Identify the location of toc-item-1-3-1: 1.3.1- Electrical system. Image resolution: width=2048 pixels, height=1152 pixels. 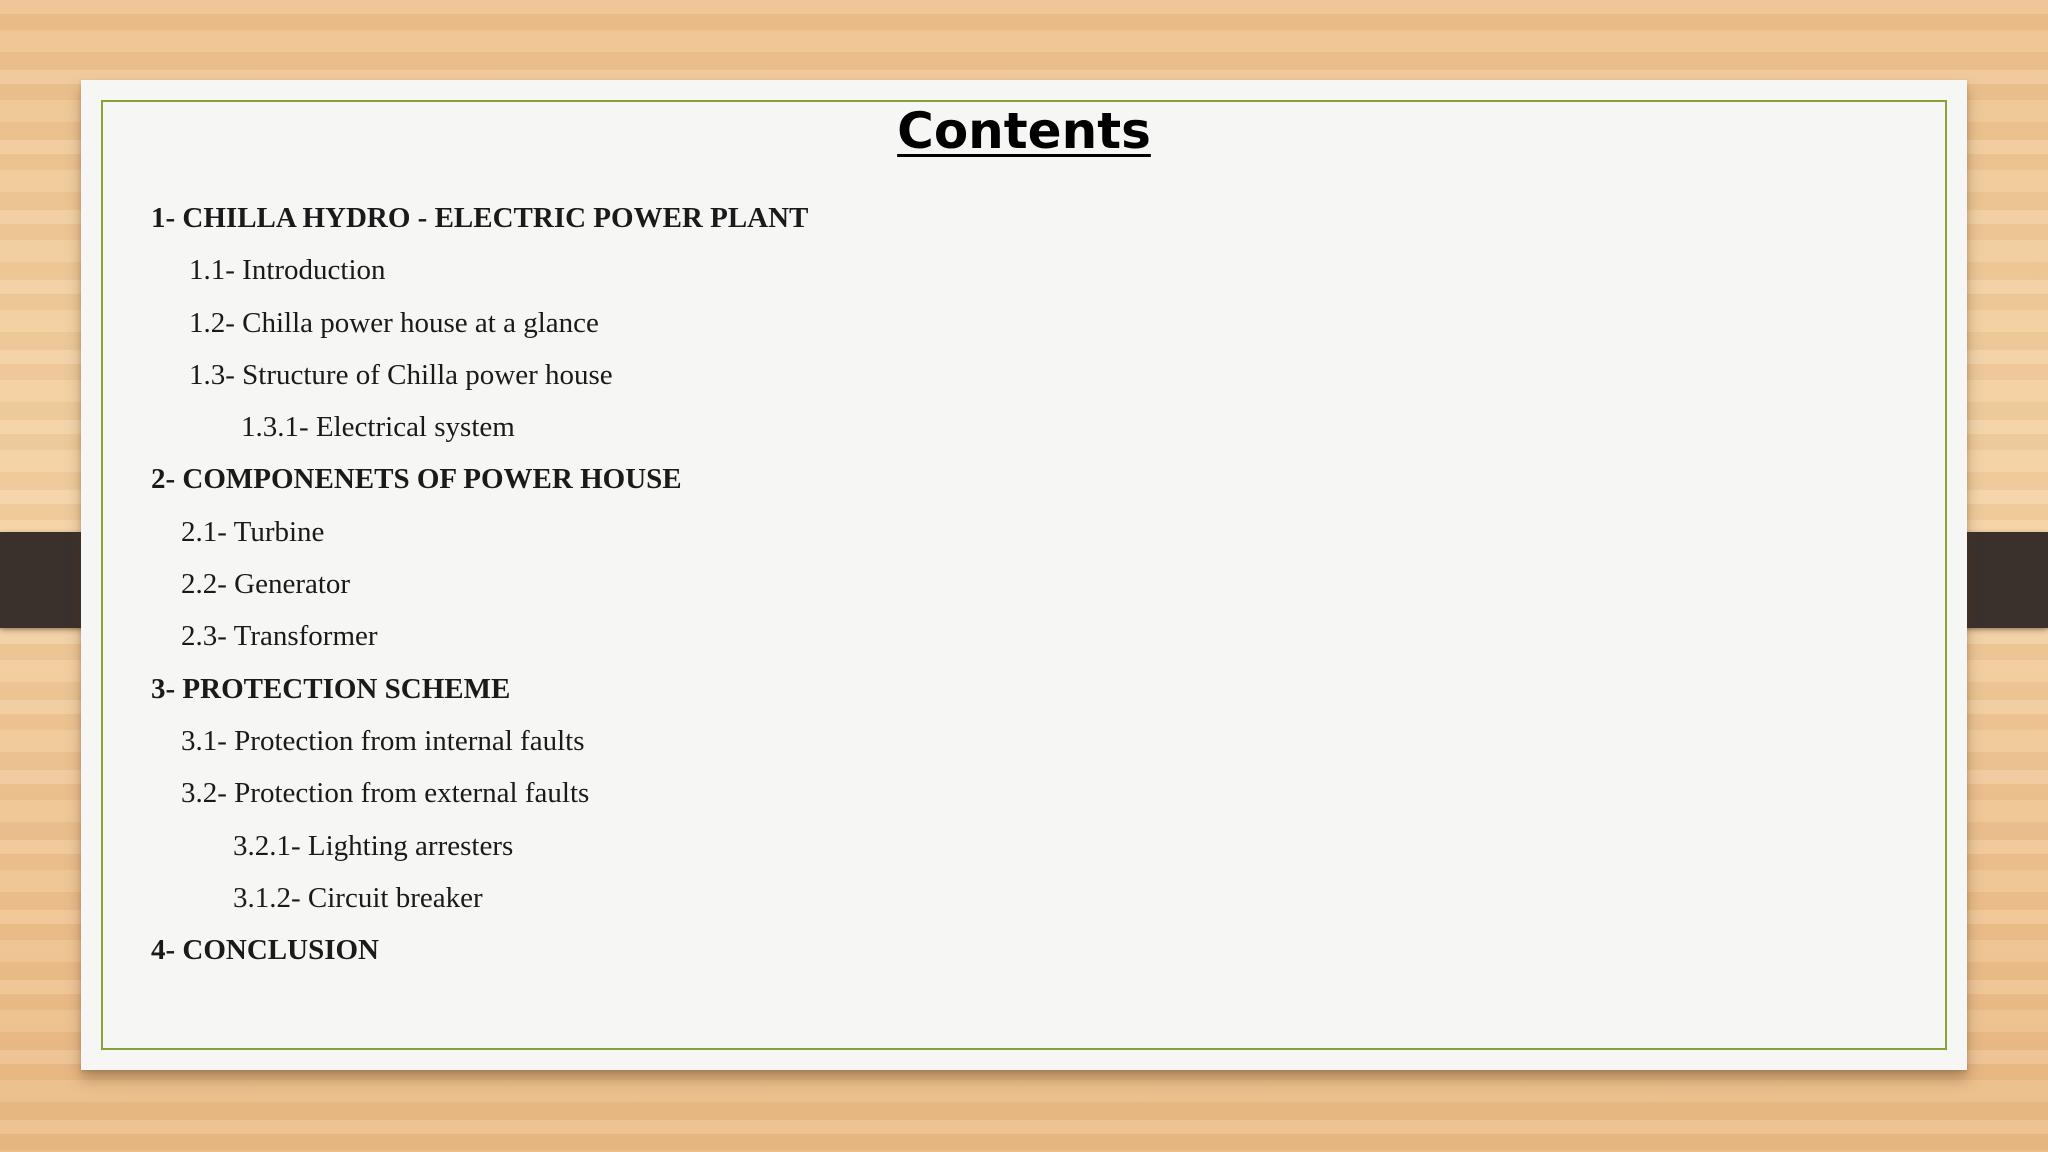
(378, 427).